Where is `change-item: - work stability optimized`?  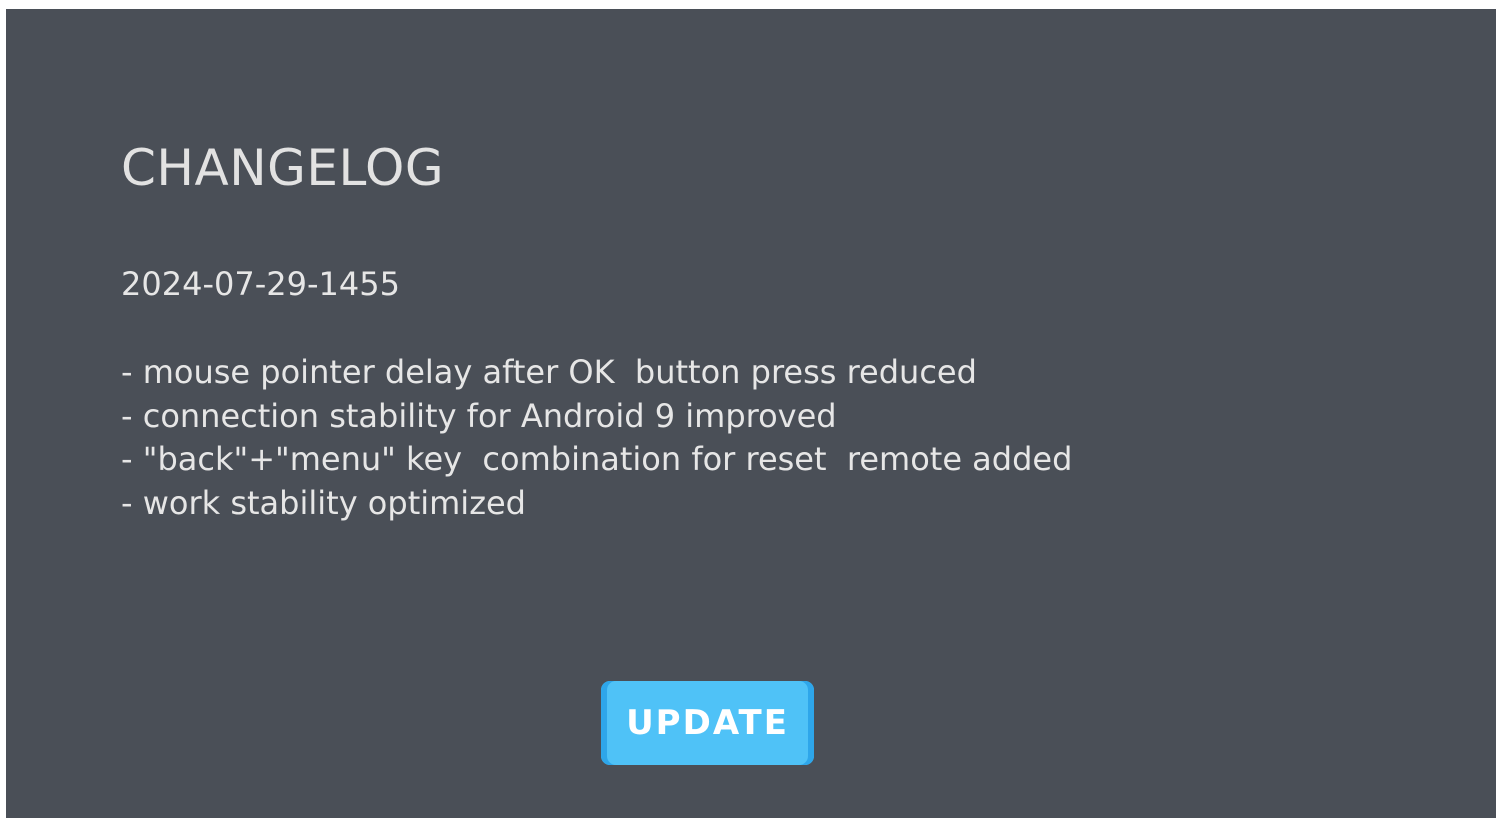 change-item: - work stability optimized is located at coordinates (323, 502).